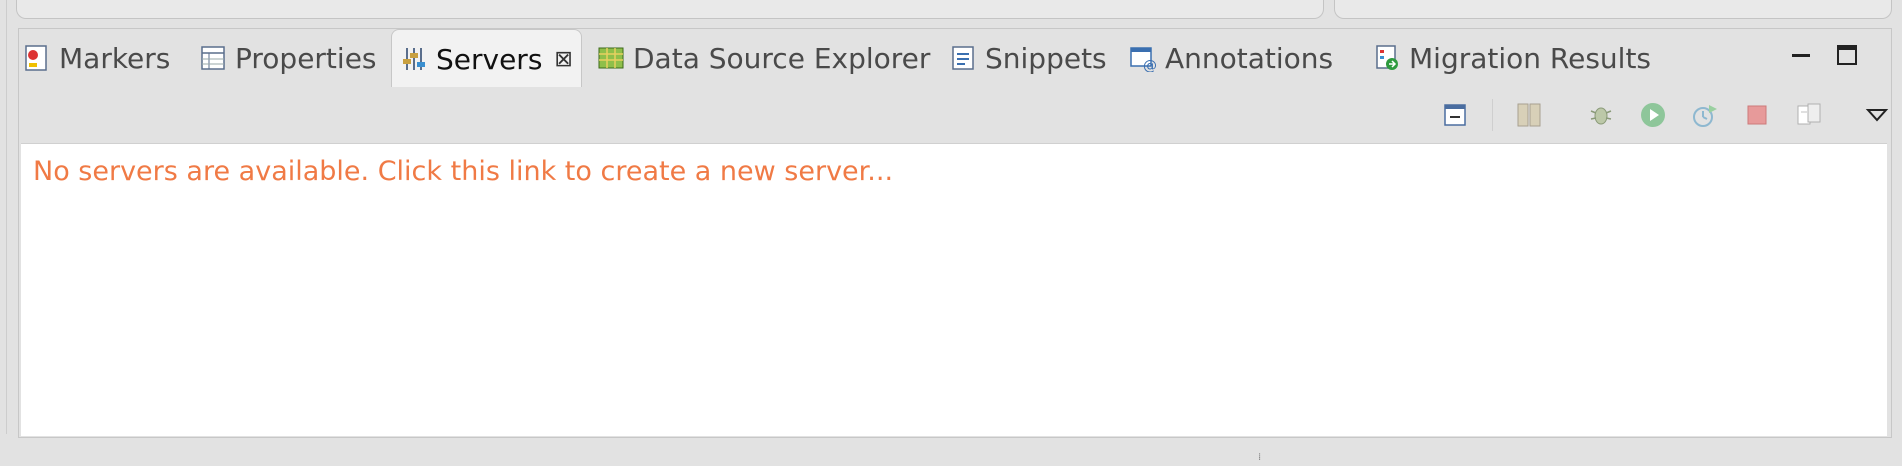  What do you see at coordinates (1613, 9) in the screenshot?
I see `upper-panel-frame-right` at bounding box center [1613, 9].